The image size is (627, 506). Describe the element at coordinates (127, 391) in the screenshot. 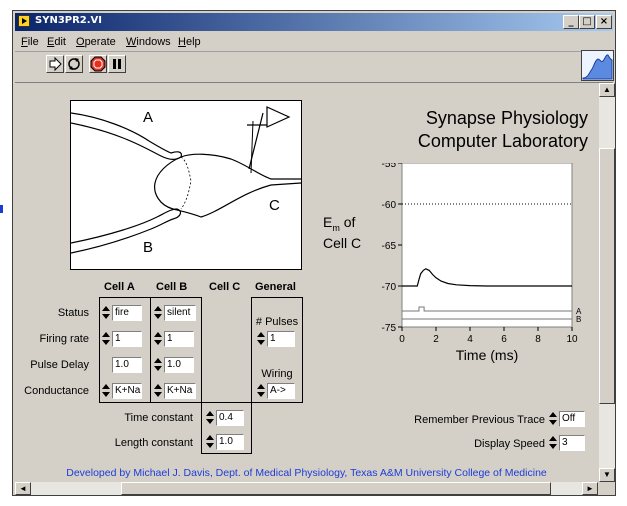

I see `cell-a-conductance-value: K+Na` at that location.